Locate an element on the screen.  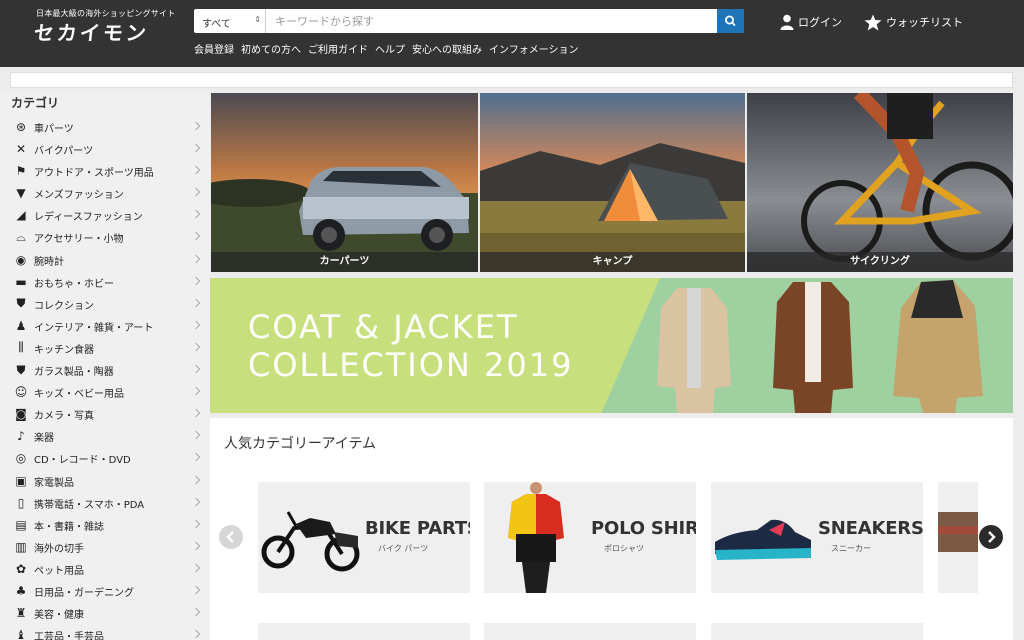
hero-tile-car-parts: カーパーツ is located at coordinates (344, 182).